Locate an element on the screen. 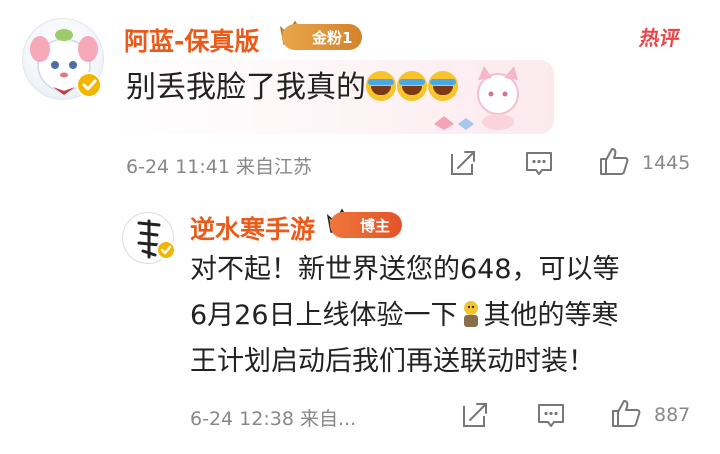 The image size is (720, 454). reply-text-line1: 对不起！新世界送您的648，可以等 is located at coordinates (405, 269).